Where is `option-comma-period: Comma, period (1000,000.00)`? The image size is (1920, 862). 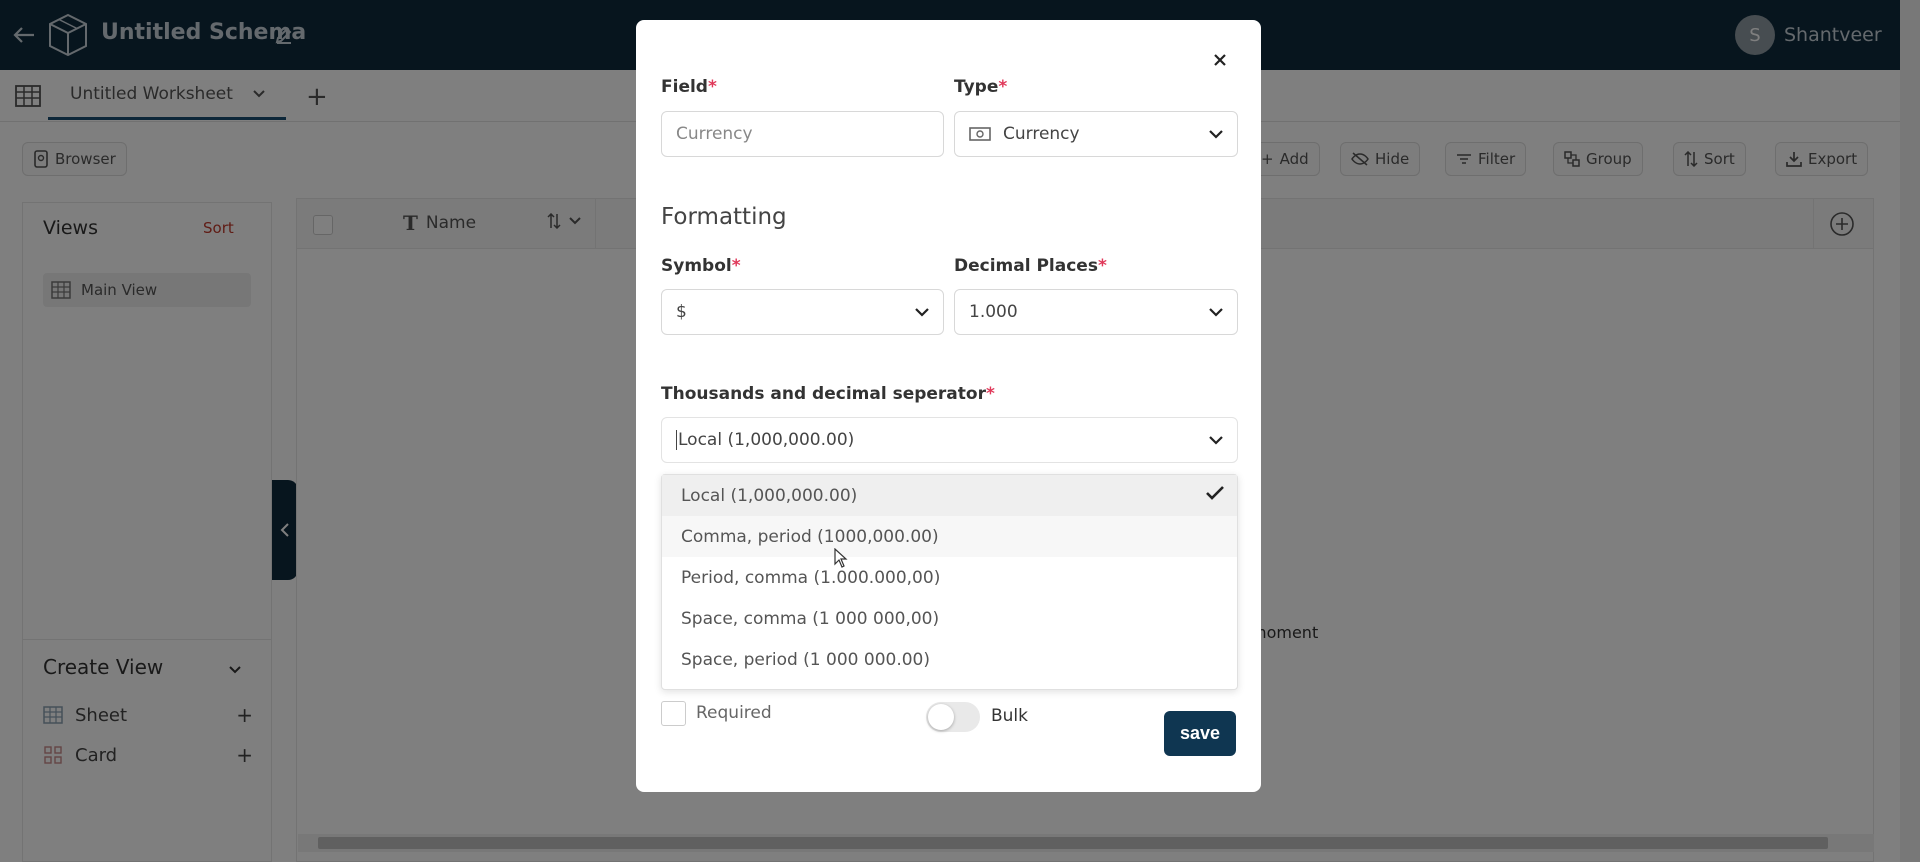
option-comma-period: Comma, period (1000,000.00) is located at coordinates (949, 536).